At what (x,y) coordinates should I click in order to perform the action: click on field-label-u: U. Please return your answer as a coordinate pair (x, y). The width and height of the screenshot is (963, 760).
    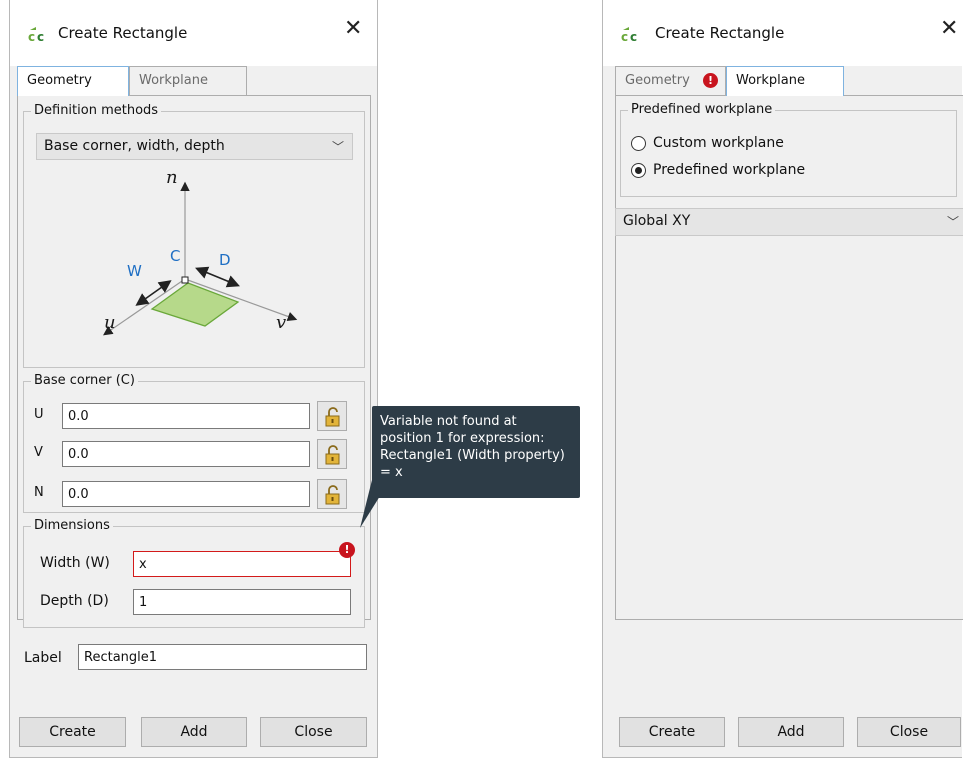
    Looking at the image, I should click on (39, 414).